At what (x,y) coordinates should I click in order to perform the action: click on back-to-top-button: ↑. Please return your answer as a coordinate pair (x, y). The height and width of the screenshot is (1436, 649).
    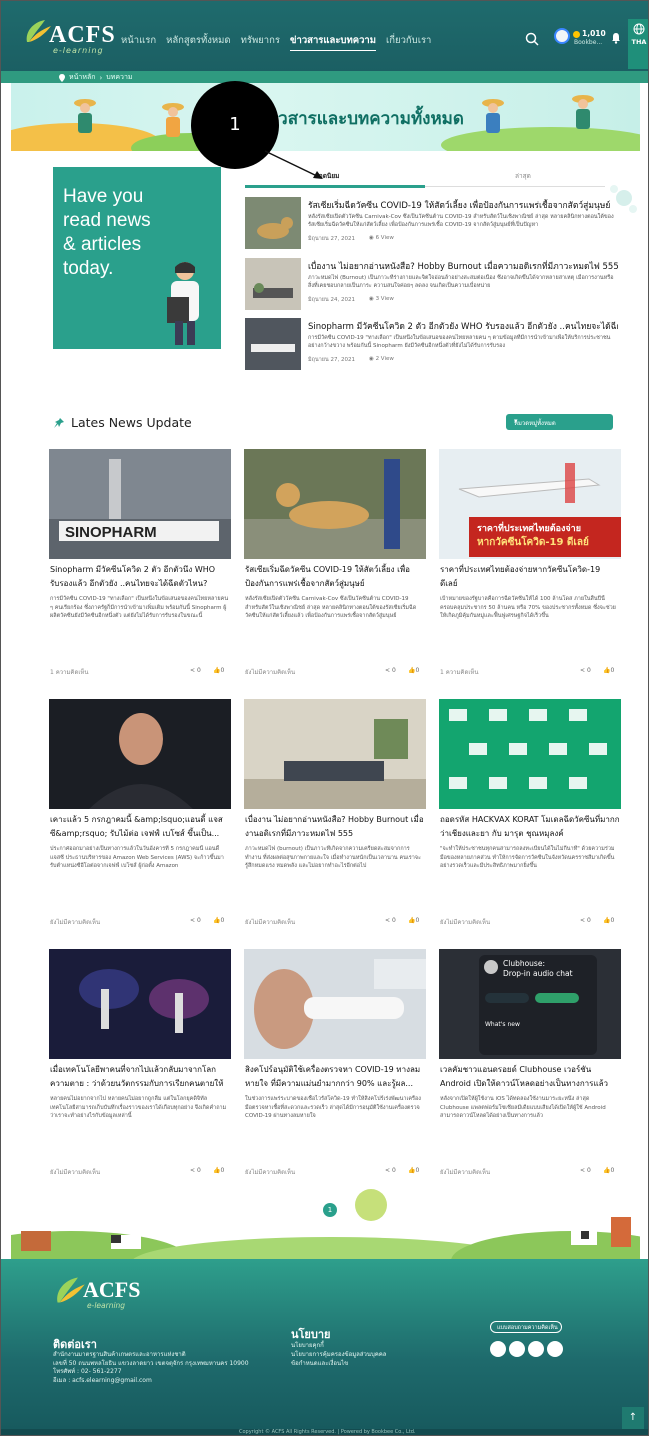
    Looking at the image, I should click on (633, 1418).